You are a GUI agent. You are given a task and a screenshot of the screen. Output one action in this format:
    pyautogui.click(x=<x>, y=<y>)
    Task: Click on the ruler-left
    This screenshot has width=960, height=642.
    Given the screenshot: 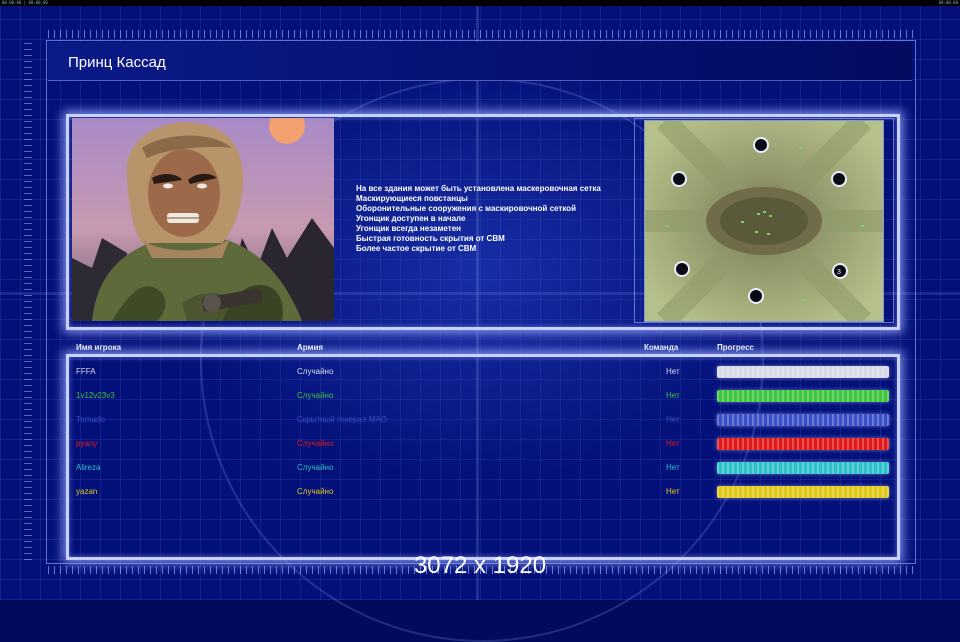 What is the action you would take?
    pyautogui.click(x=28, y=300)
    